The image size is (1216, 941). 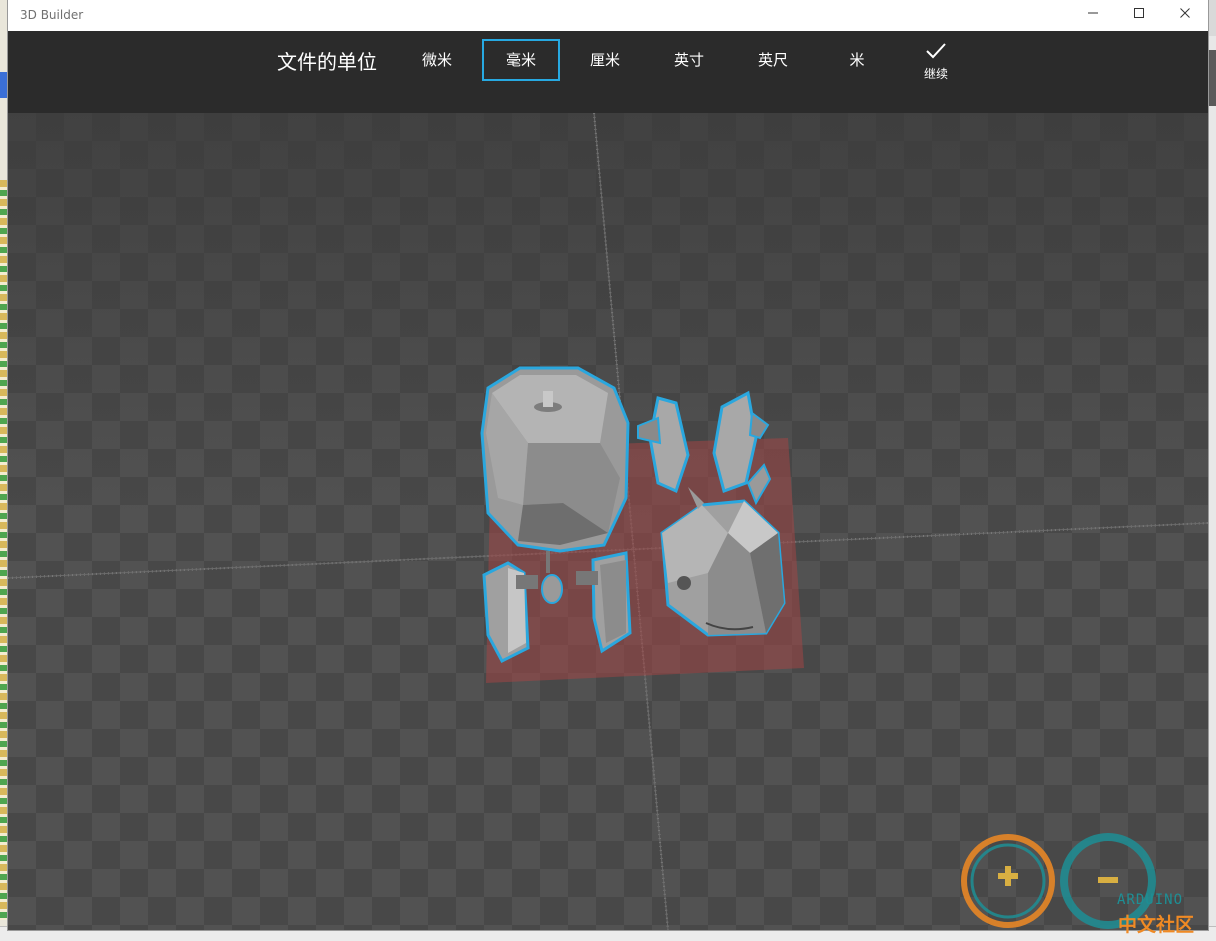 What do you see at coordinates (1156, 925) in the screenshot?
I see `watermark-text: 中文社区` at bounding box center [1156, 925].